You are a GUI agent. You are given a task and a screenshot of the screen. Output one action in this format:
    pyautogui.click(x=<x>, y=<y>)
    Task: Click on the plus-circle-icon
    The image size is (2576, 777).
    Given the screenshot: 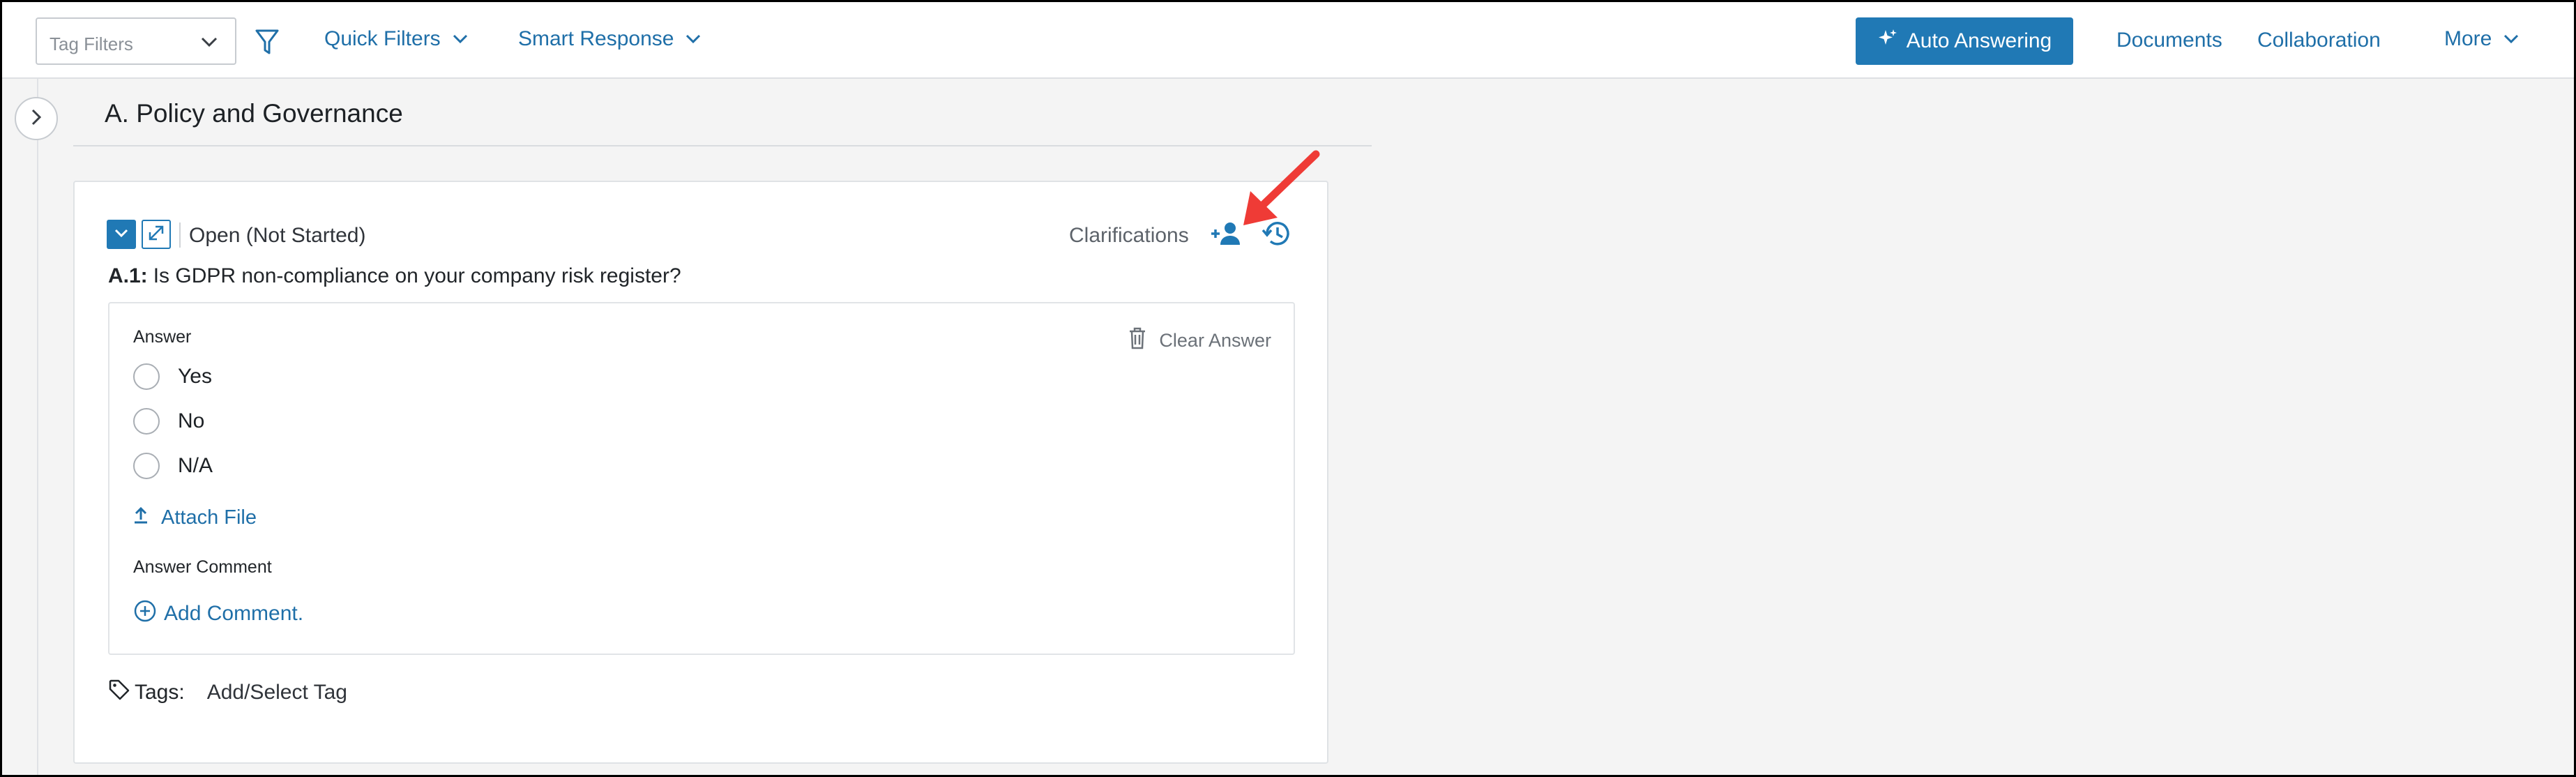 What is the action you would take?
    pyautogui.click(x=145, y=613)
    